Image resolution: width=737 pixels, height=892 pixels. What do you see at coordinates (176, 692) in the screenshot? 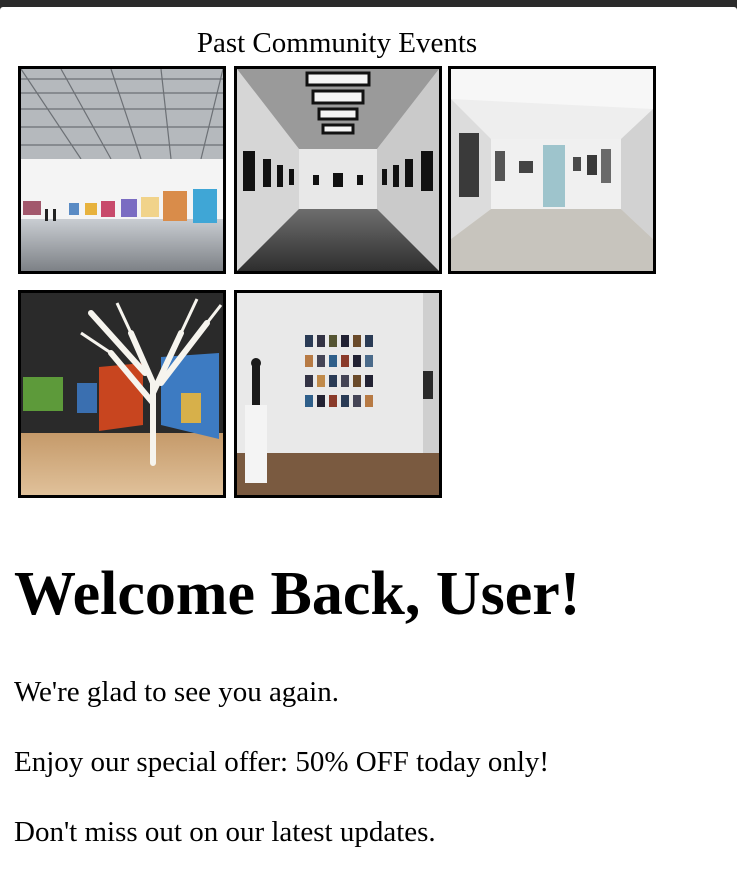
I see `welcome-message: We're glad to see you again.` at bounding box center [176, 692].